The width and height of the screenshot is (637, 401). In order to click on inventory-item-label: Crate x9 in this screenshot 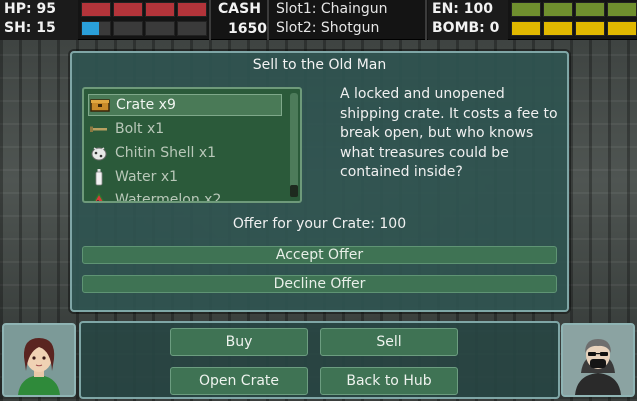, I will do `click(146, 105)`.